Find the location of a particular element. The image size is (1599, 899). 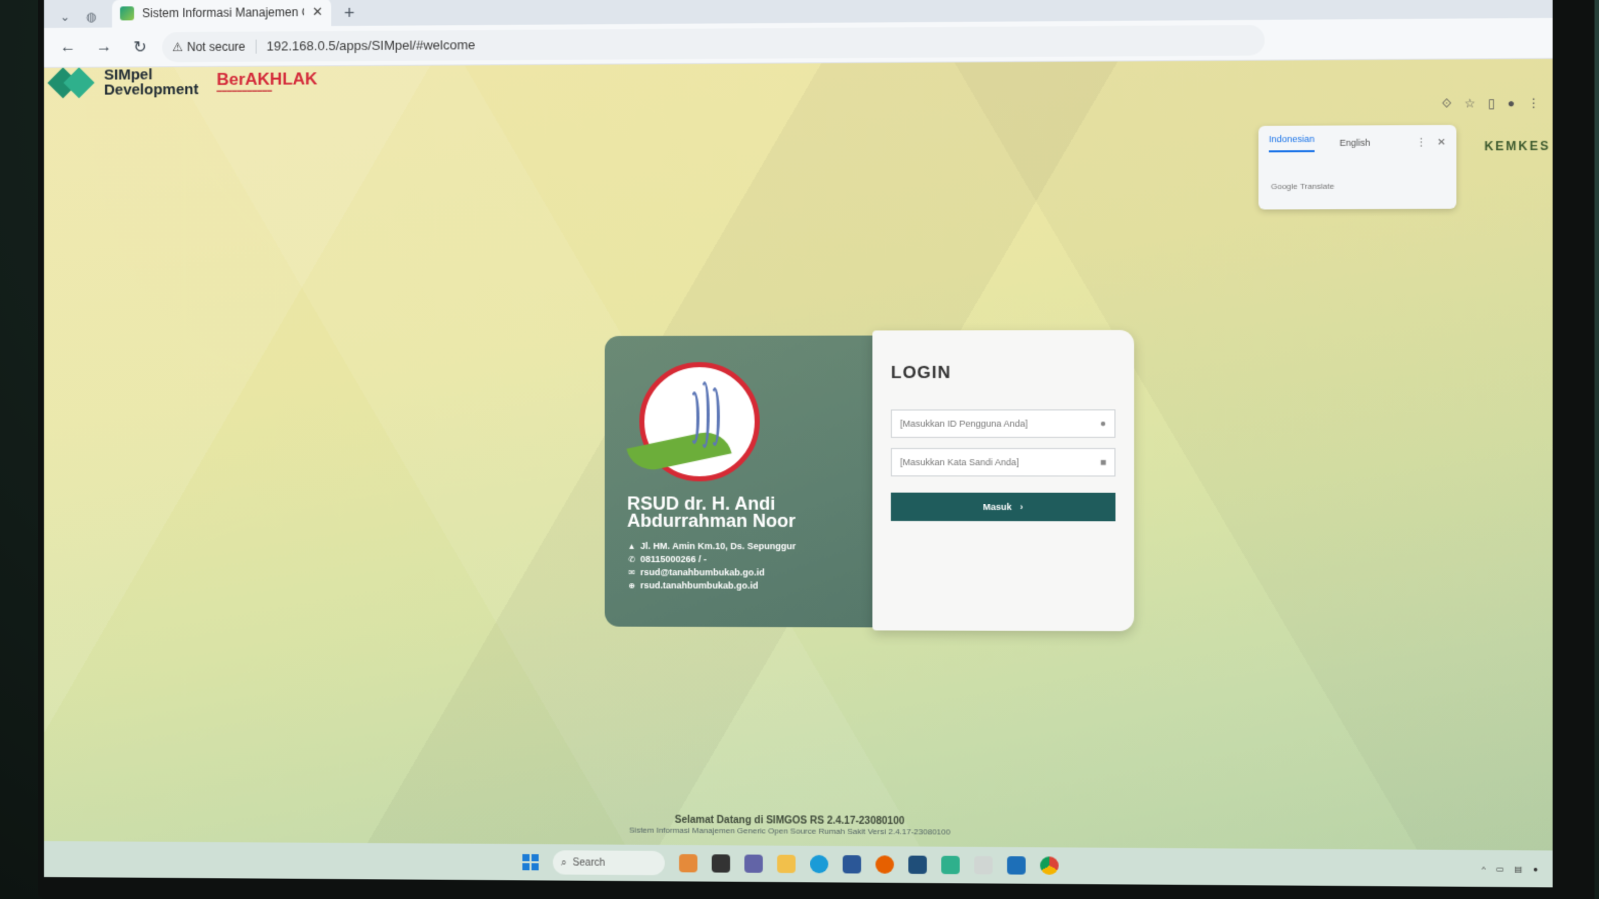

taskbar-search-placeholder: Search is located at coordinates (589, 862).